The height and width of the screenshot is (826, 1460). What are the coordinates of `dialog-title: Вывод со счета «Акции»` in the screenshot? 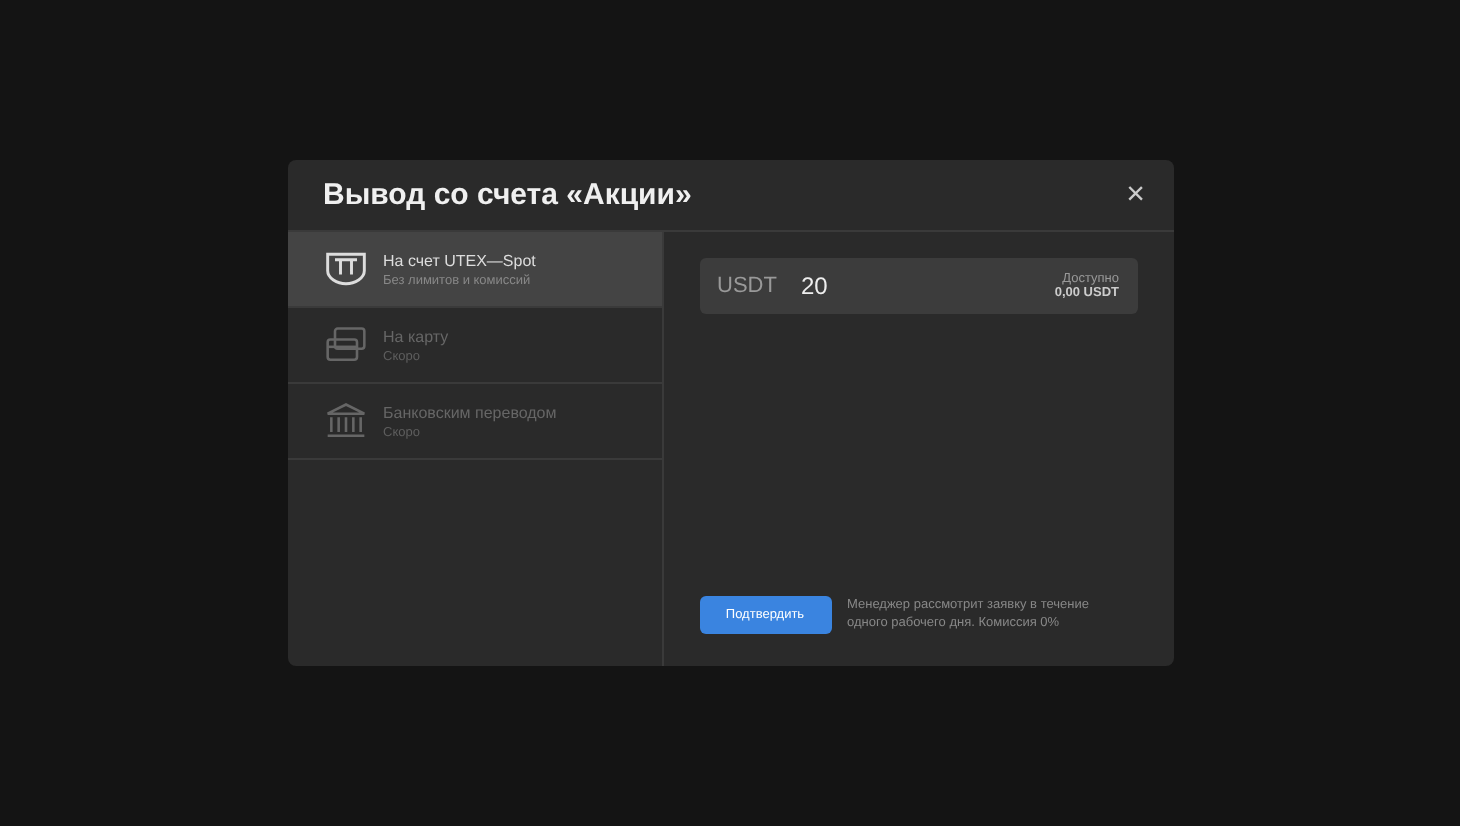 It's located at (507, 195).